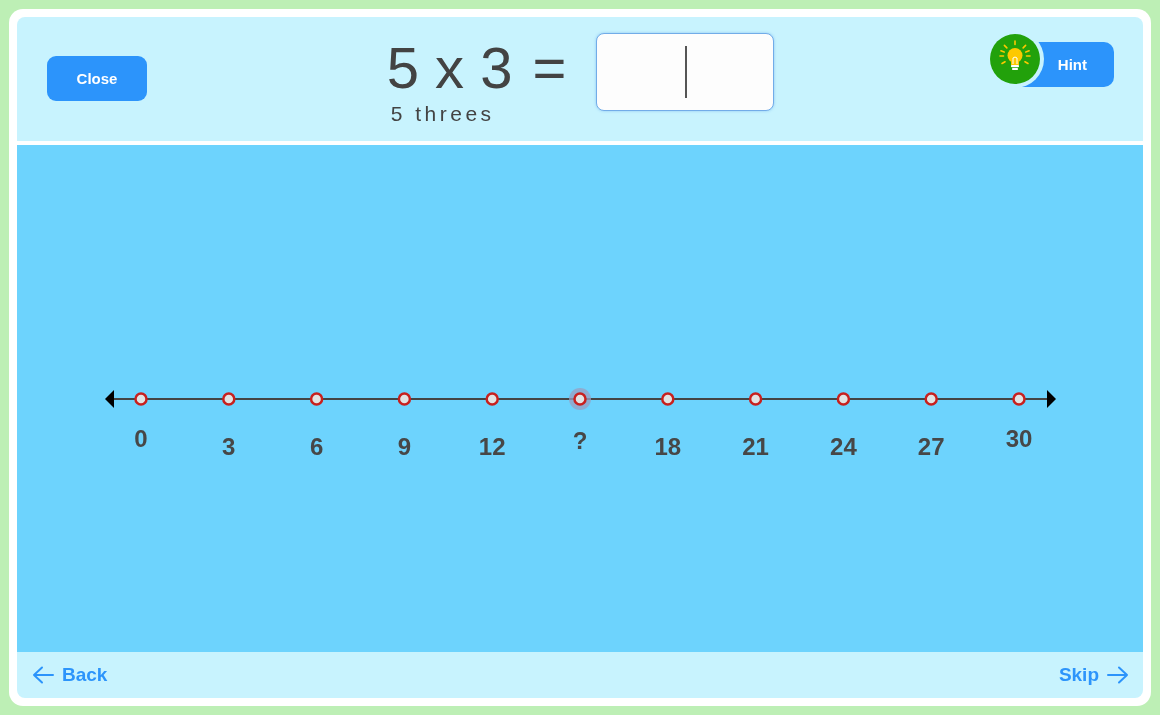  What do you see at coordinates (70, 675) in the screenshot?
I see `back-link: Back` at bounding box center [70, 675].